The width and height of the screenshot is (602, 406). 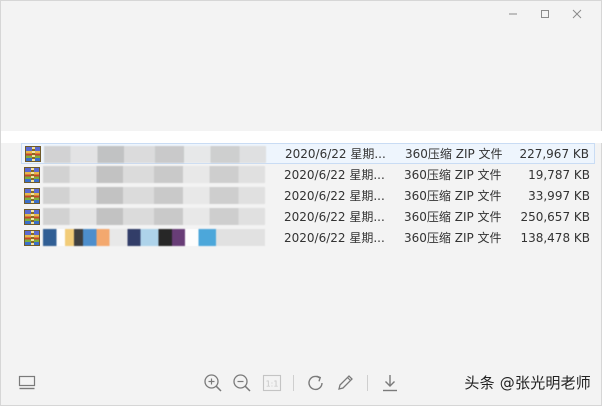 I want to click on file-row: 2020/6/22 星期... 360压缩 ZIP 文件 138,478 KB, so click(x=308, y=237).